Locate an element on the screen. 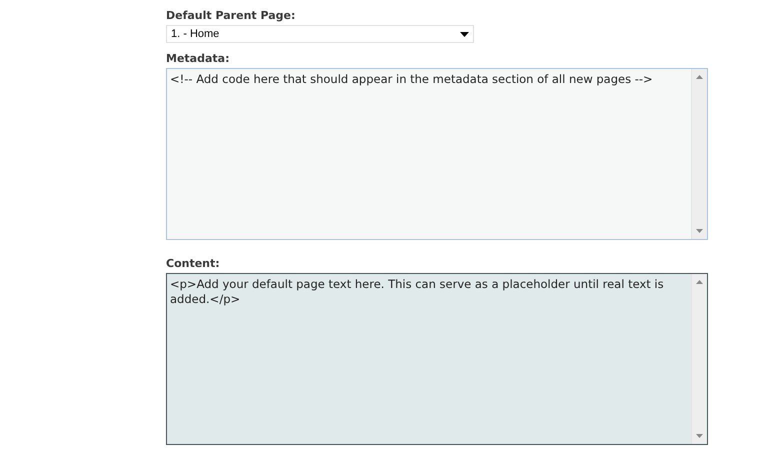  field-label: Default Parent Page: is located at coordinates (231, 15).